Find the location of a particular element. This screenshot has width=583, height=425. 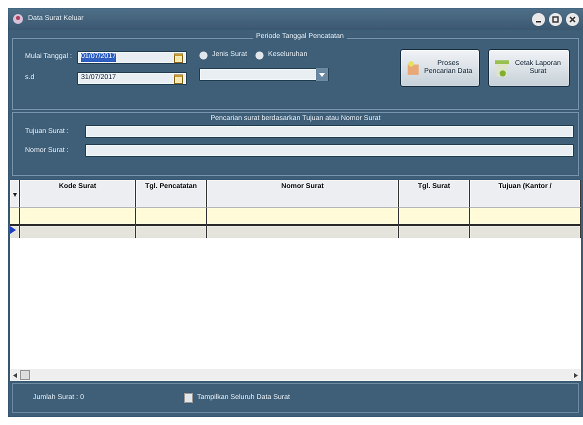

close-icon is located at coordinates (572, 19).